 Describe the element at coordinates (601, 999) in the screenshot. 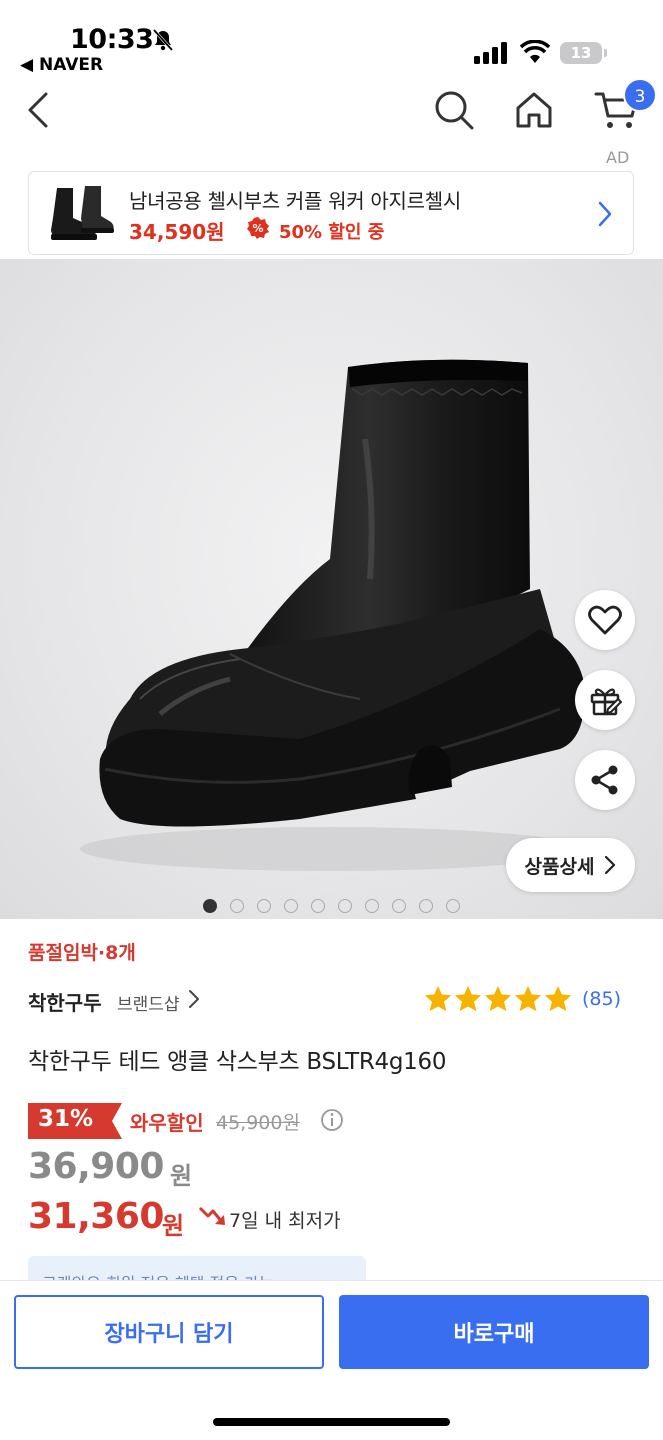

I see `review-count: (85)` at that location.